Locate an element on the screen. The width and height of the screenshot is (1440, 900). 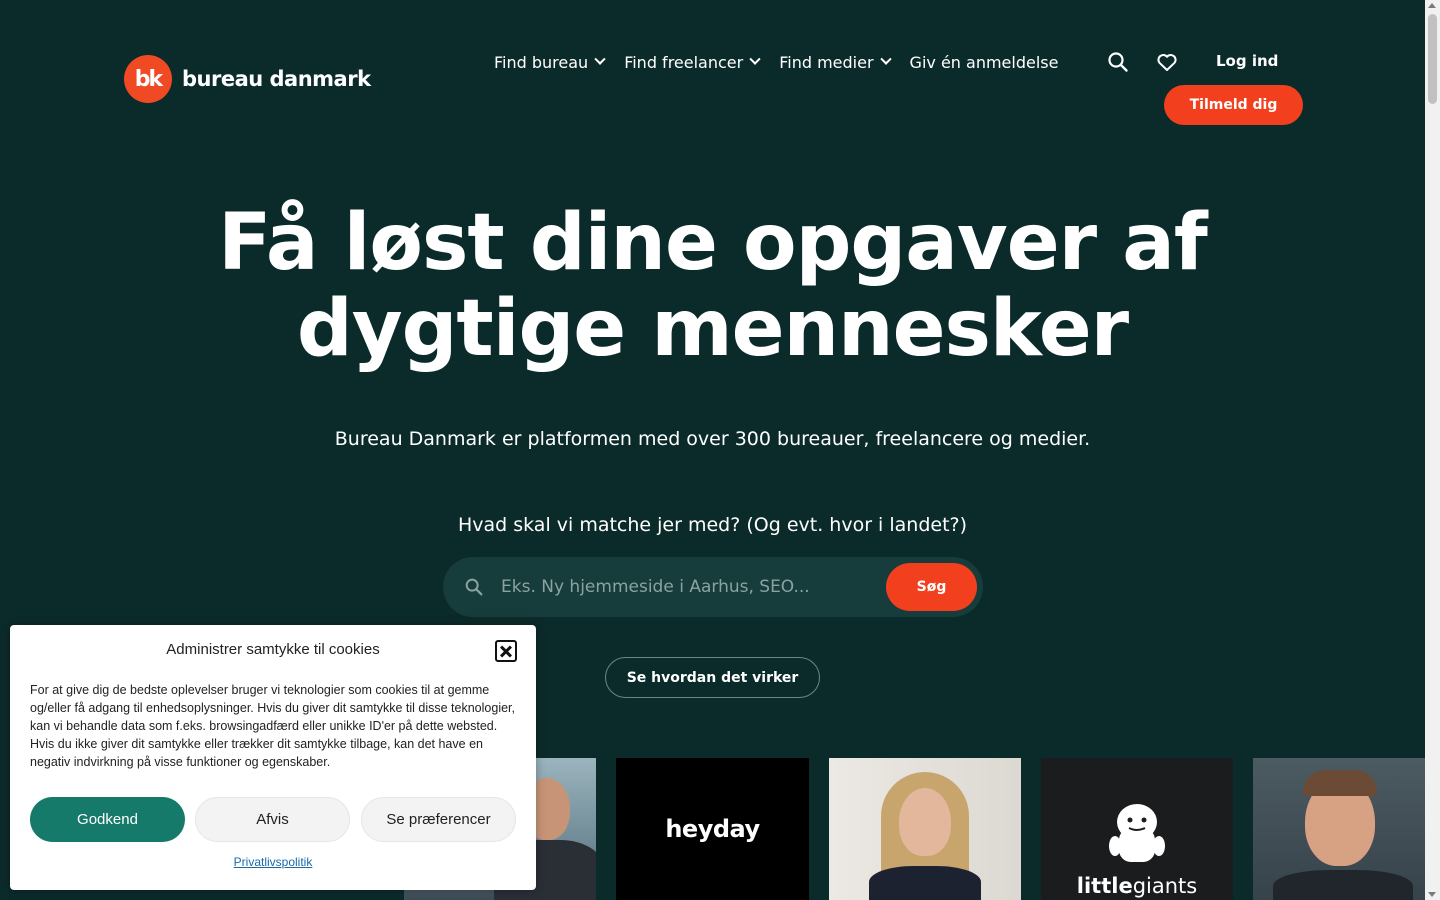
search-input is located at coordinates (681, 587).